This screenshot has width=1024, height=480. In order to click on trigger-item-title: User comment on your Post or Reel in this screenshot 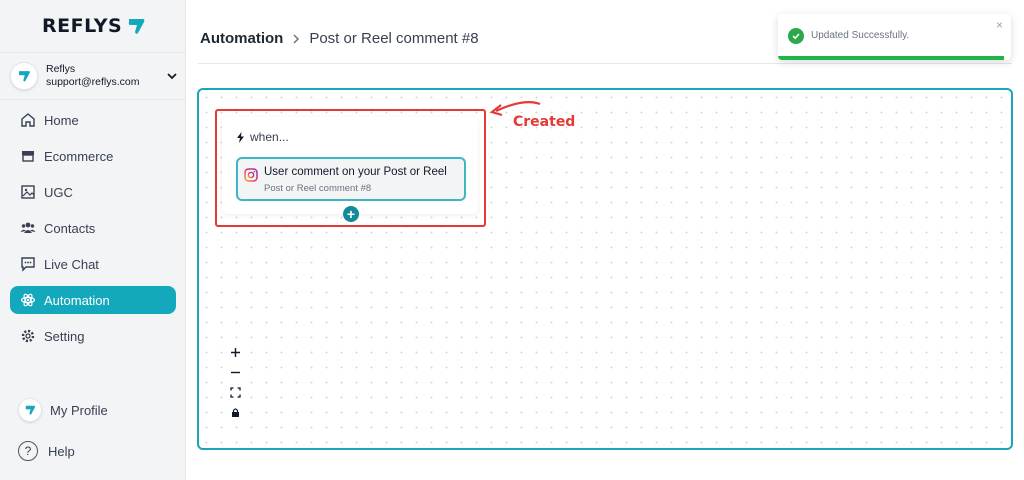, I will do `click(355, 172)`.